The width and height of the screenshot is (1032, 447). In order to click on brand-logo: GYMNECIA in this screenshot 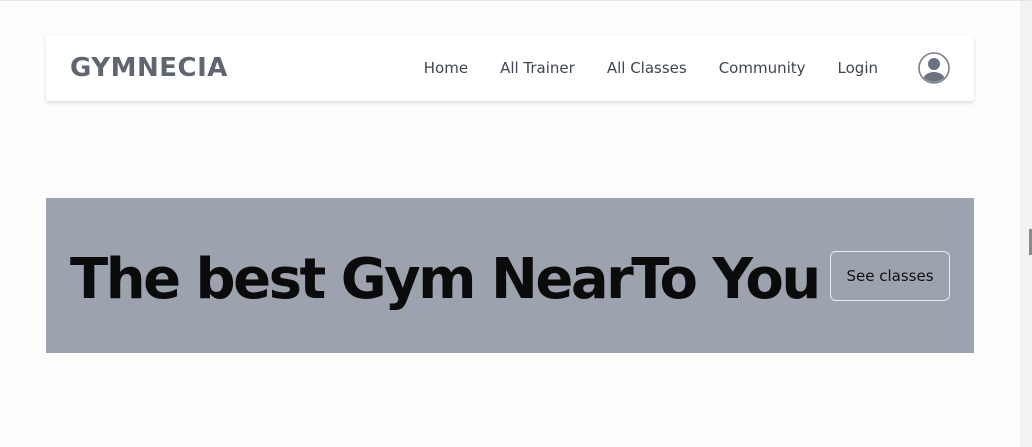, I will do `click(149, 68)`.